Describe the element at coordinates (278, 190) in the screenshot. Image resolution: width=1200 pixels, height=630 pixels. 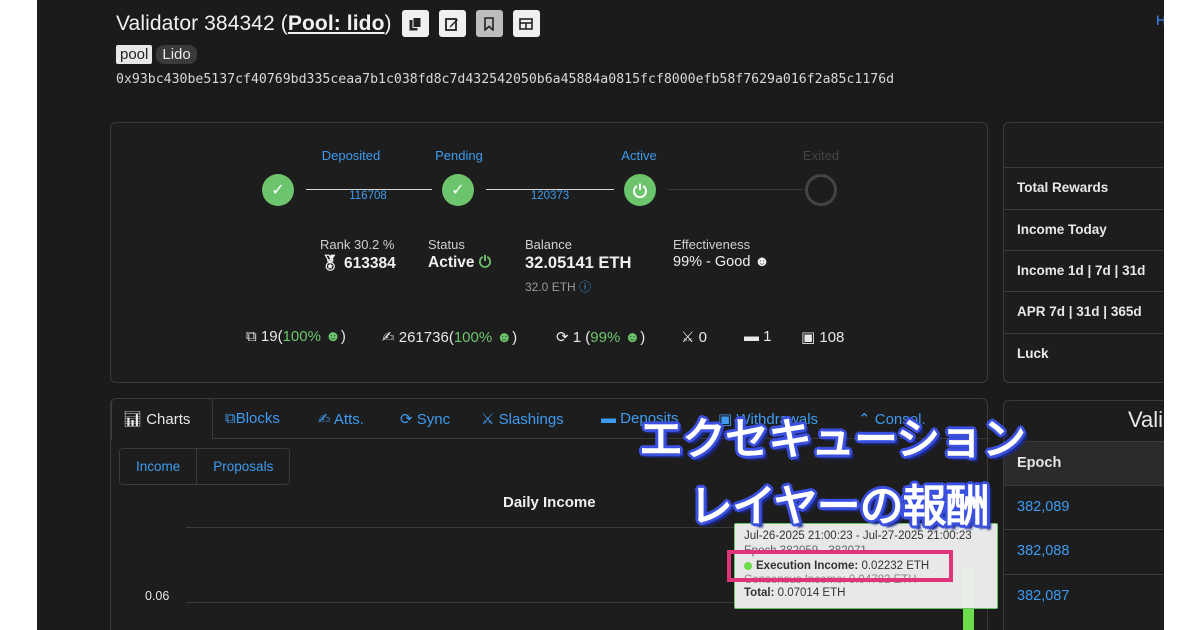
I see `deposited-check-icon: ✓` at that location.